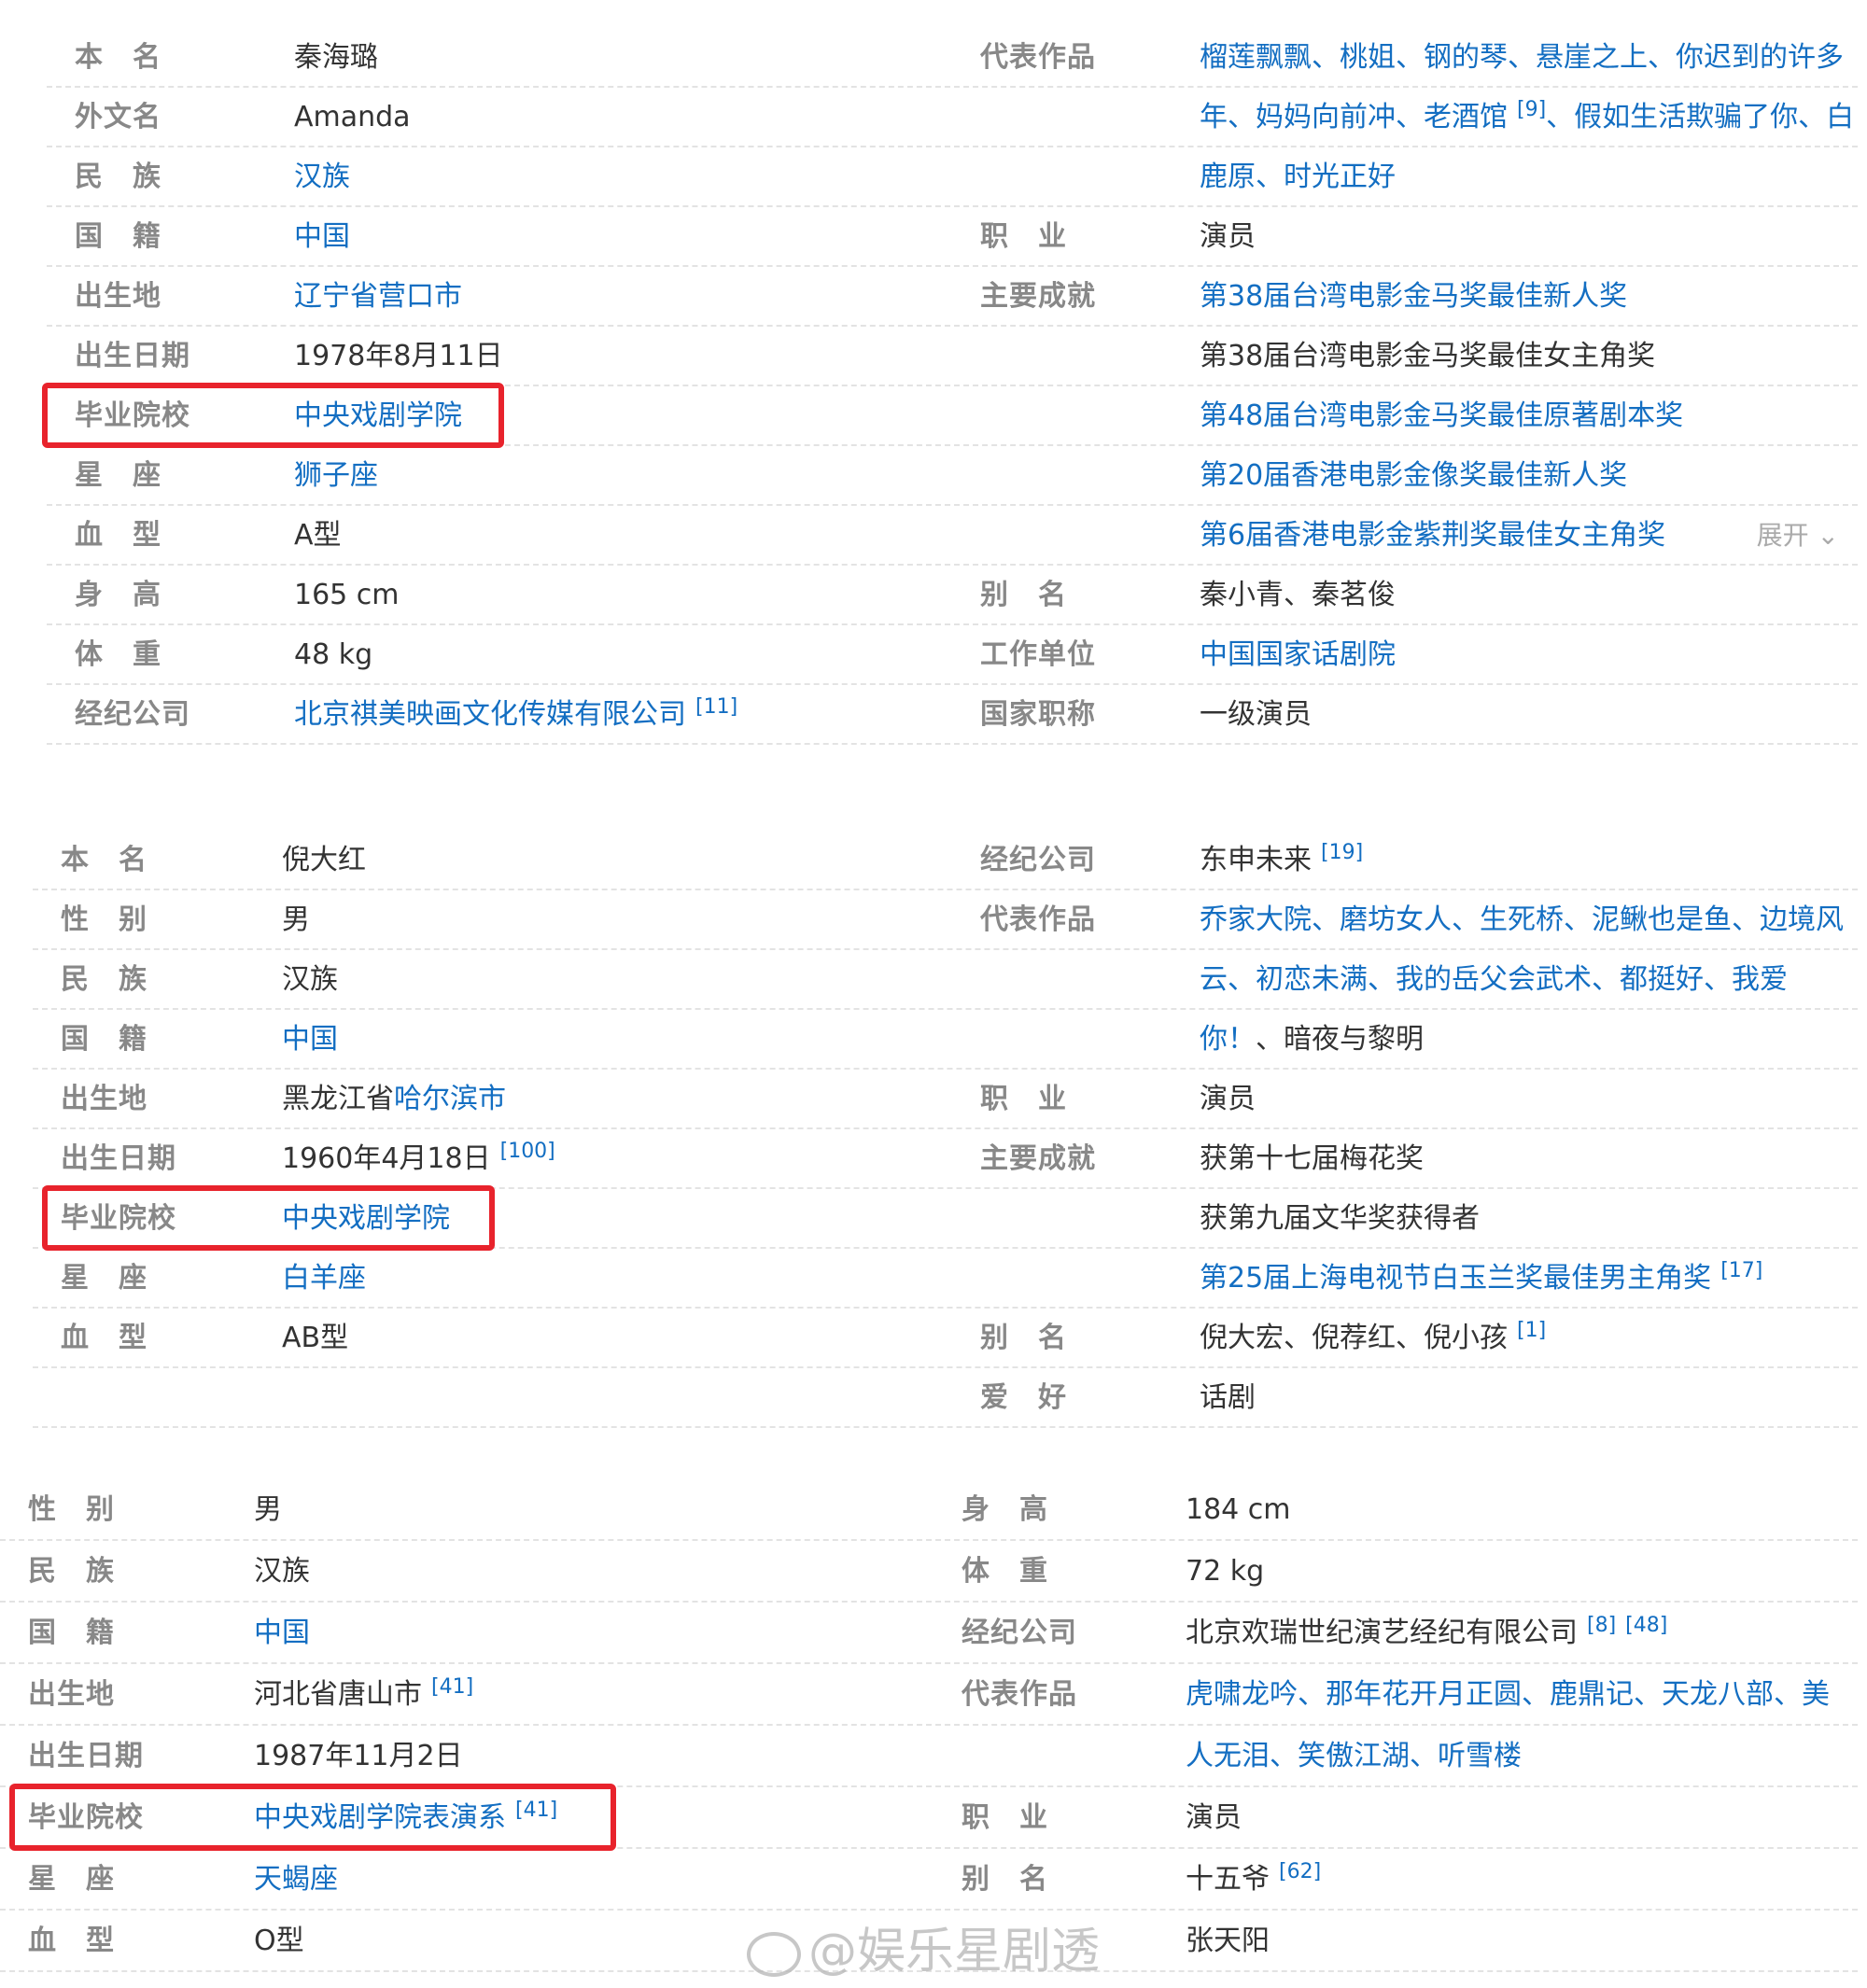 The image size is (1867, 1988). What do you see at coordinates (118, 1158) in the screenshot?
I see `field-label: 出生日期` at bounding box center [118, 1158].